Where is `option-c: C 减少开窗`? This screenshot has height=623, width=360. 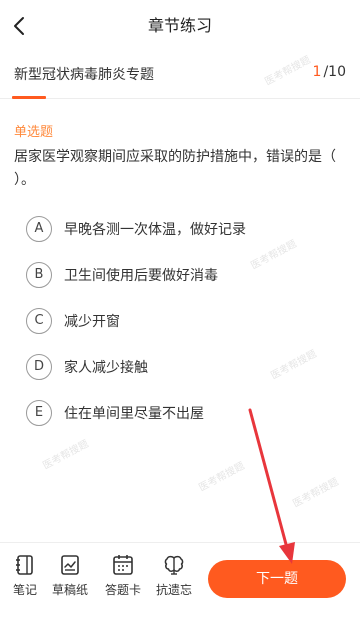 option-c: C 减少开窗 is located at coordinates (186, 321).